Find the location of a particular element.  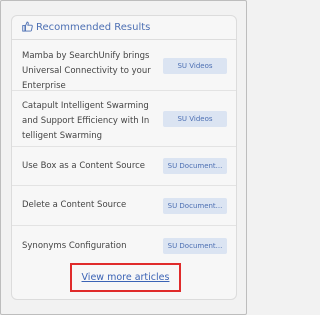

result-title-link: Delete a Content Source is located at coordinates (88, 205).